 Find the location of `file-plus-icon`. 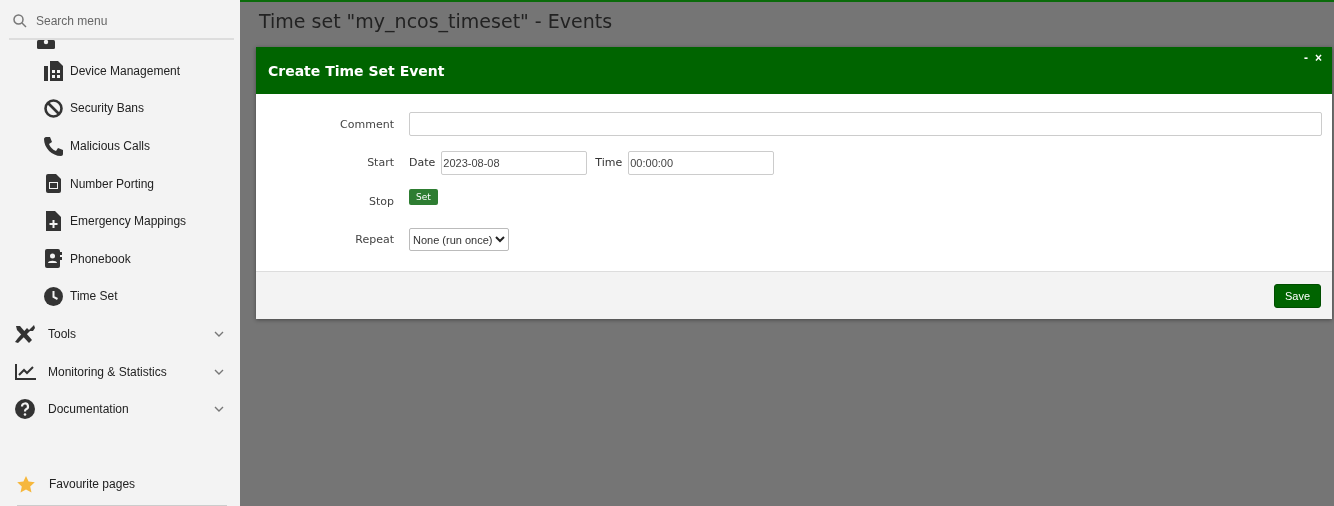

file-plus-icon is located at coordinates (53, 221).